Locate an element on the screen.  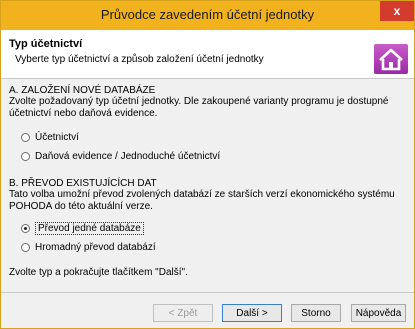
title-bar: Průvodce zavedením účetní jednotky x is located at coordinates (207, 15).